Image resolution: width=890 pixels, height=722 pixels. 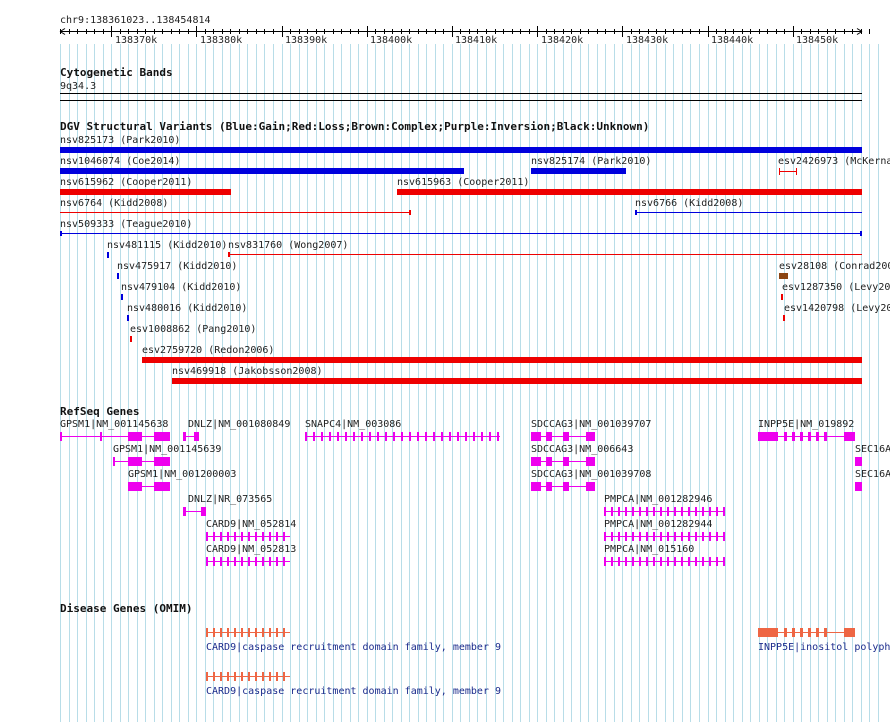 What do you see at coordinates (208, 350) in the screenshot?
I see `dgv-variant-label: esv2759720 (Redon2006)` at bounding box center [208, 350].